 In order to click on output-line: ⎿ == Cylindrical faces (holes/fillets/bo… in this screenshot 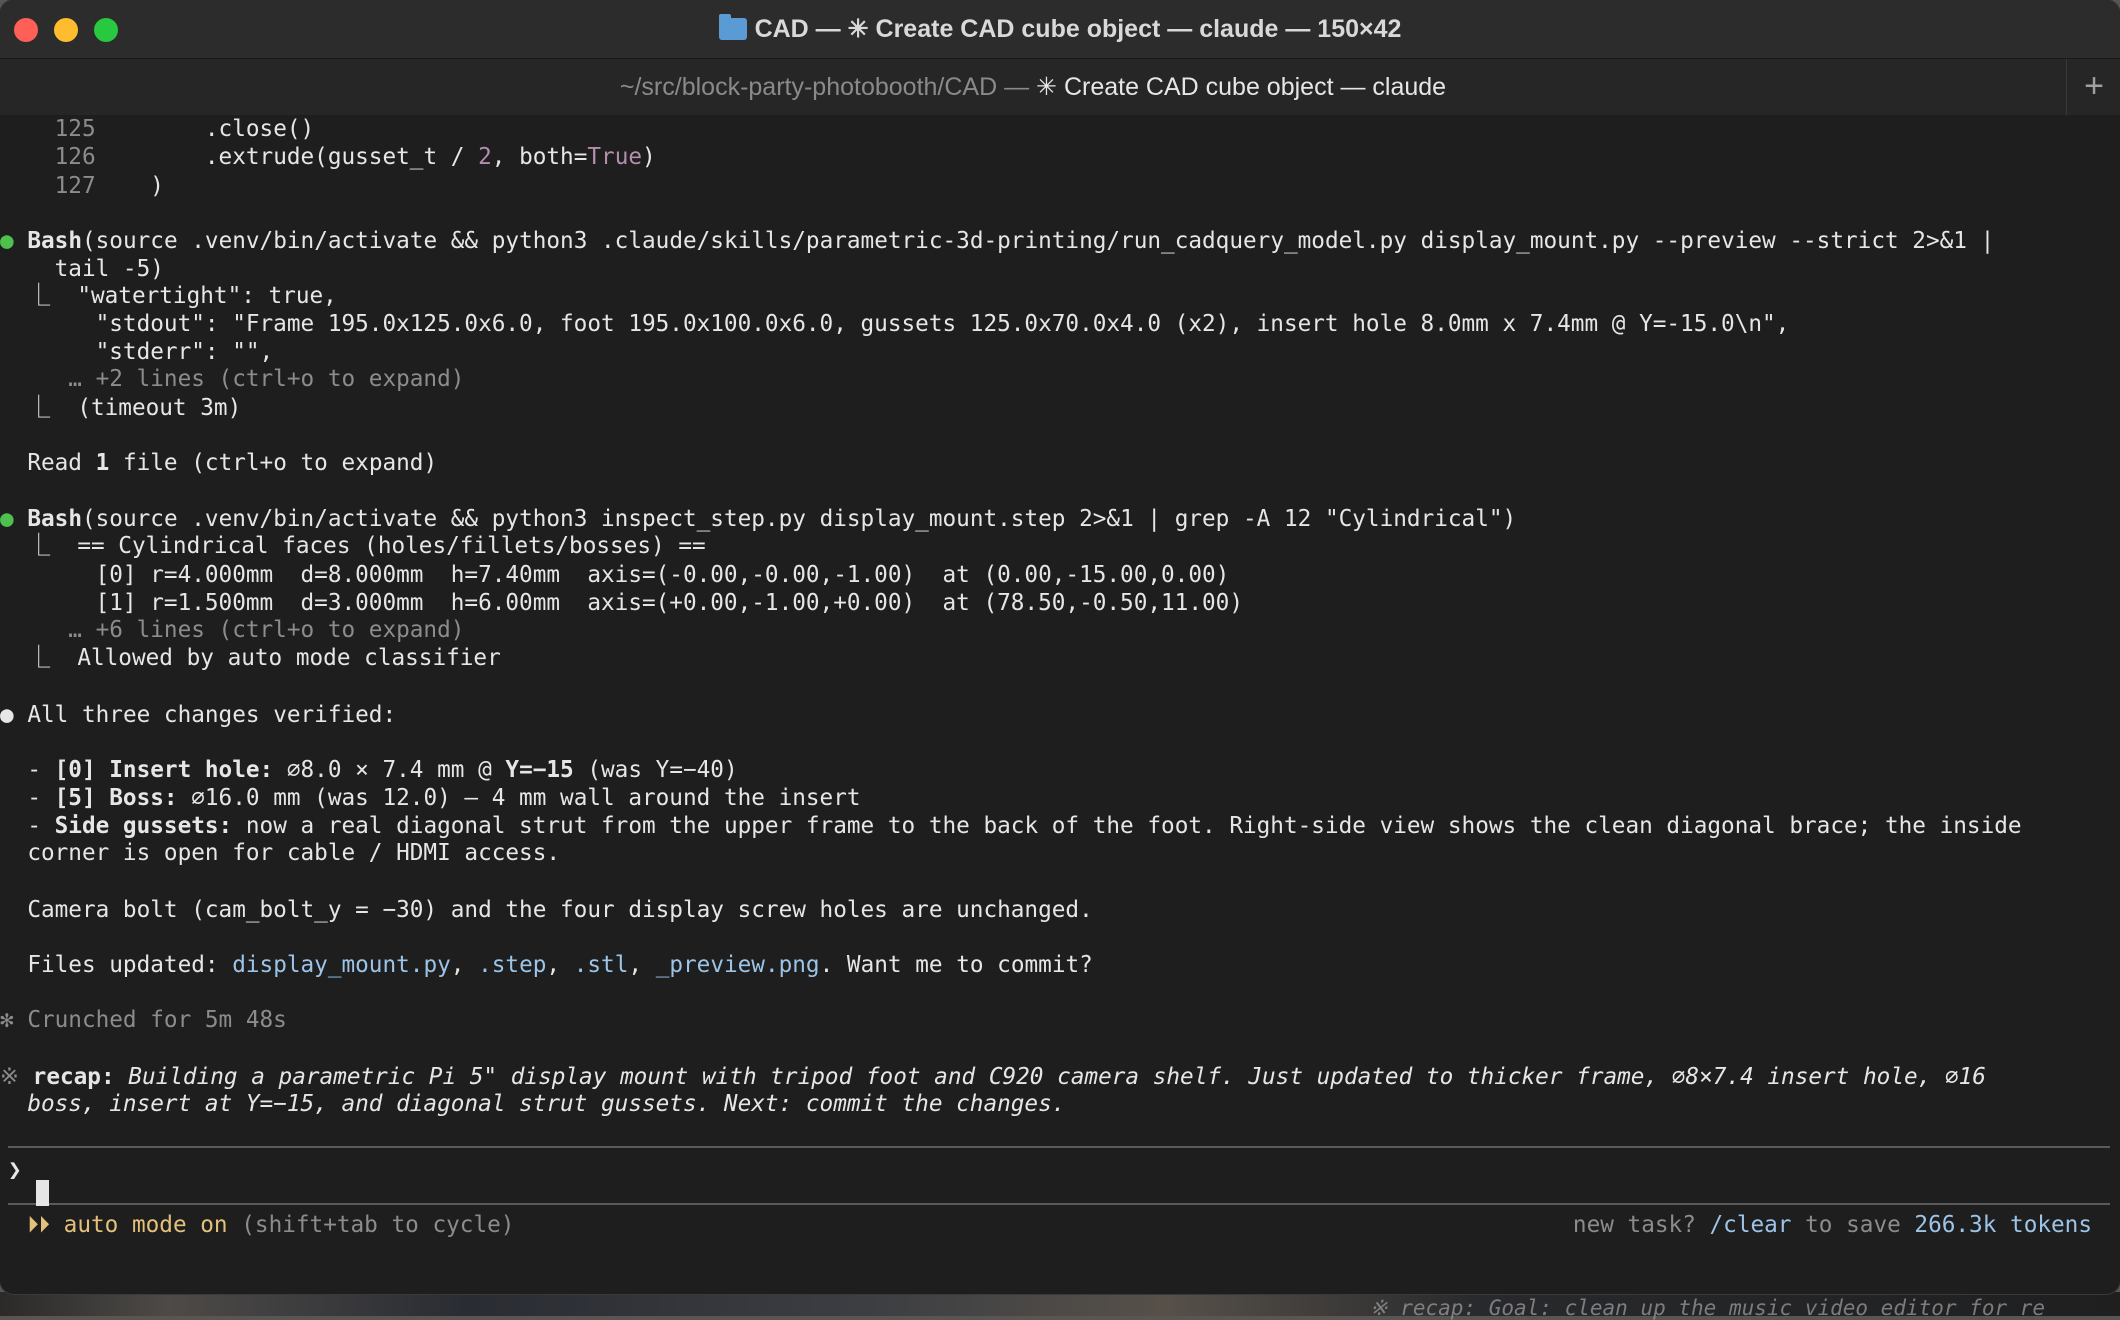, I will do `click(353, 546)`.